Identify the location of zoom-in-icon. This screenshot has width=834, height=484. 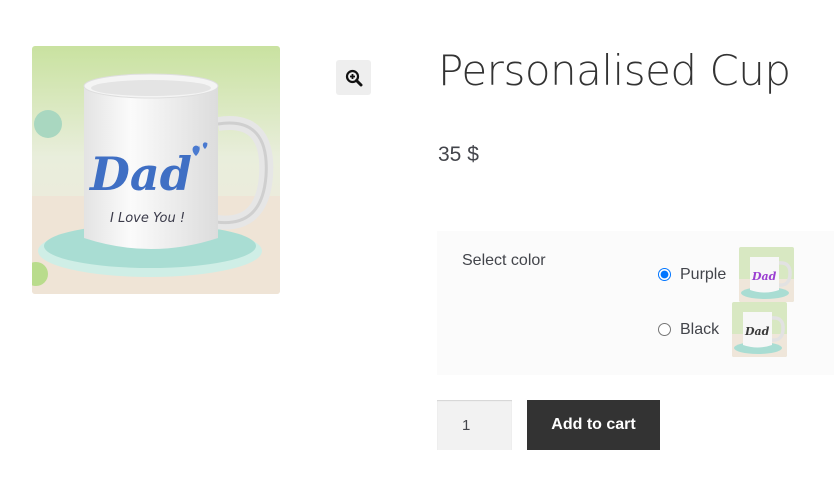
(353, 77).